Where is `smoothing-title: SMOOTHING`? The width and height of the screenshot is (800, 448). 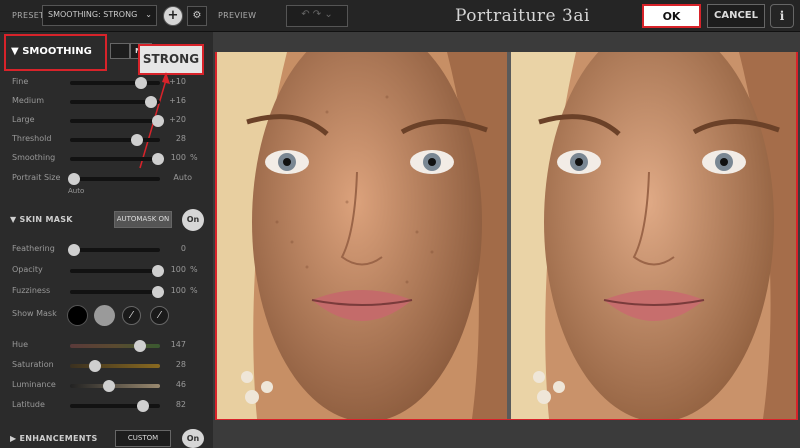
smoothing-title: SMOOTHING is located at coordinates (57, 51).